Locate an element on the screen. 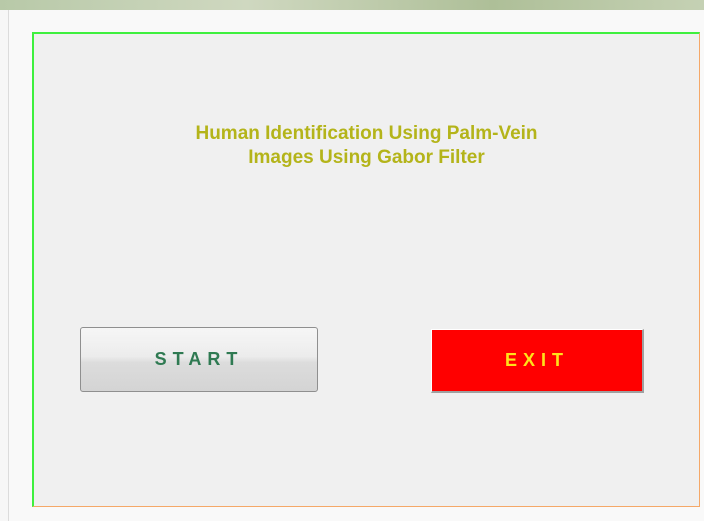 This screenshot has height=521, width=704. start-button: START is located at coordinates (199, 359).